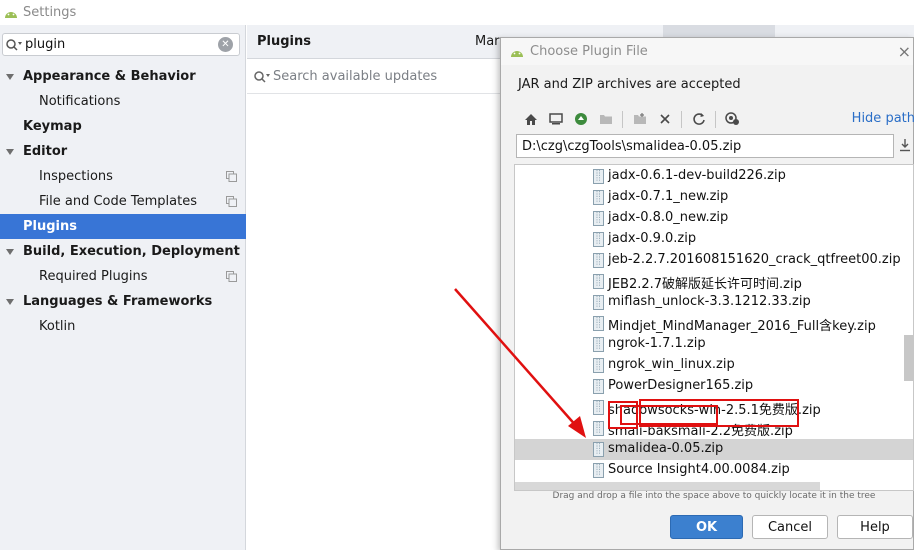 The width and height of the screenshot is (914, 550). I want to click on dialog-title: Choose Plugin File, so click(589, 51).